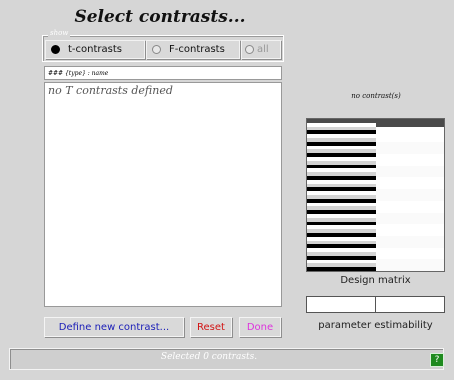 The width and height of the screenshot is (454, 380). Describe the element at coordinates (437, 360) in the screenshot. I see `help-button: ?` at that location.